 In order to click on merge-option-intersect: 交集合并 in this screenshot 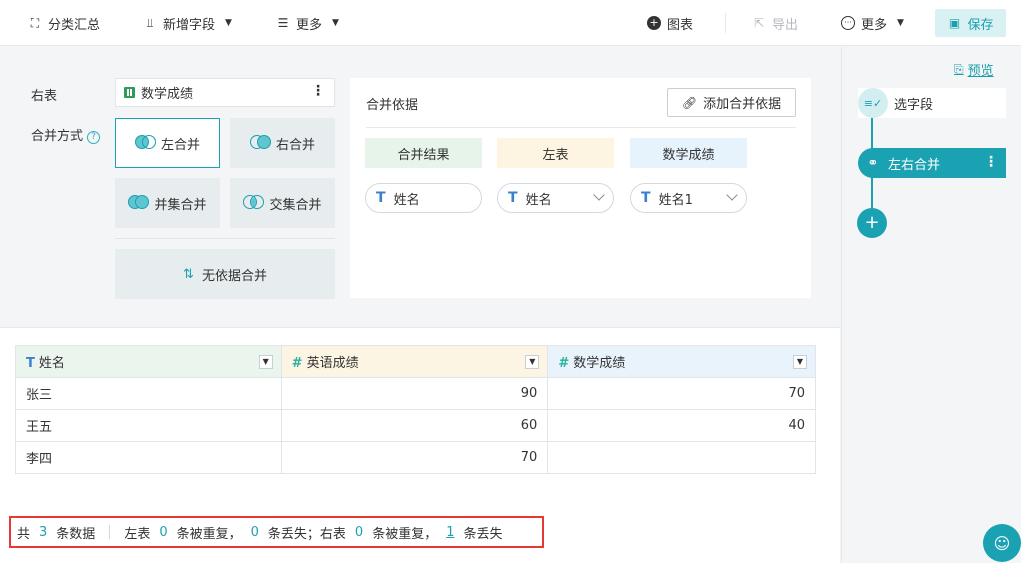, I will do `click(282, 203)`.